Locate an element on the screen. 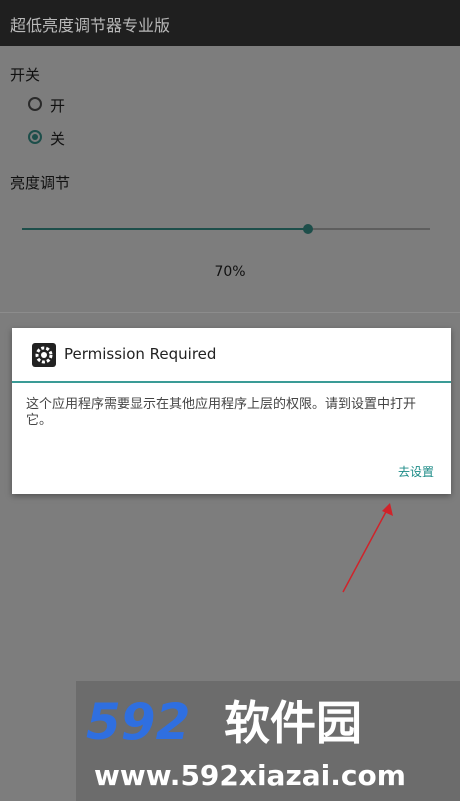 This screenshot has width=460, height=801. watermark: 592 软件园 www.592xiazai.com is located at coordinates (268, 741).